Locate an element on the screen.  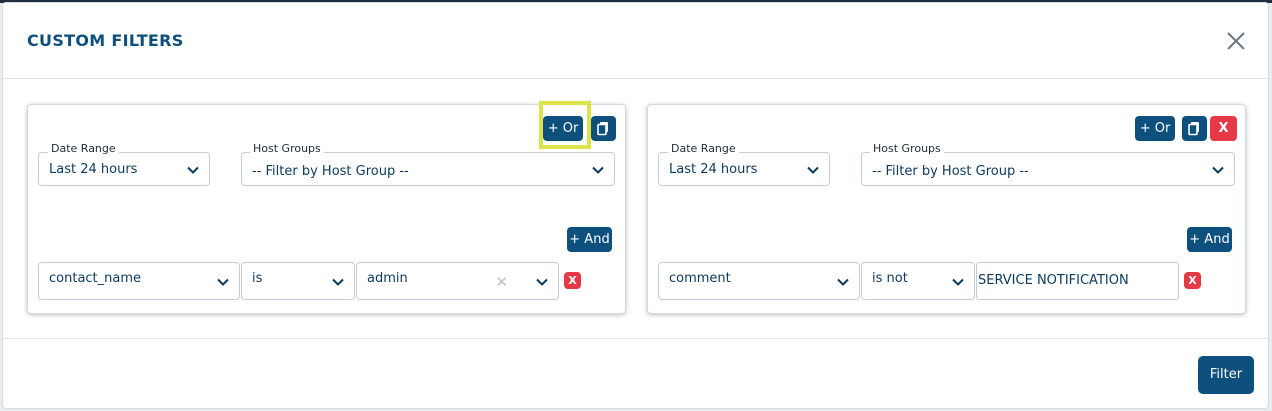
close-icon is located at coordinates (1236, 41).